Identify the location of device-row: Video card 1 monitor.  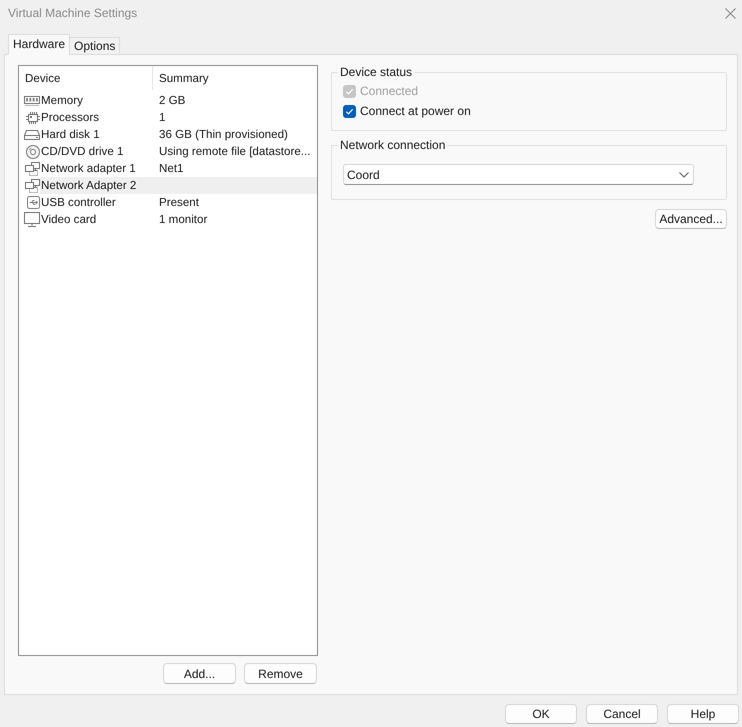
(168, 219).